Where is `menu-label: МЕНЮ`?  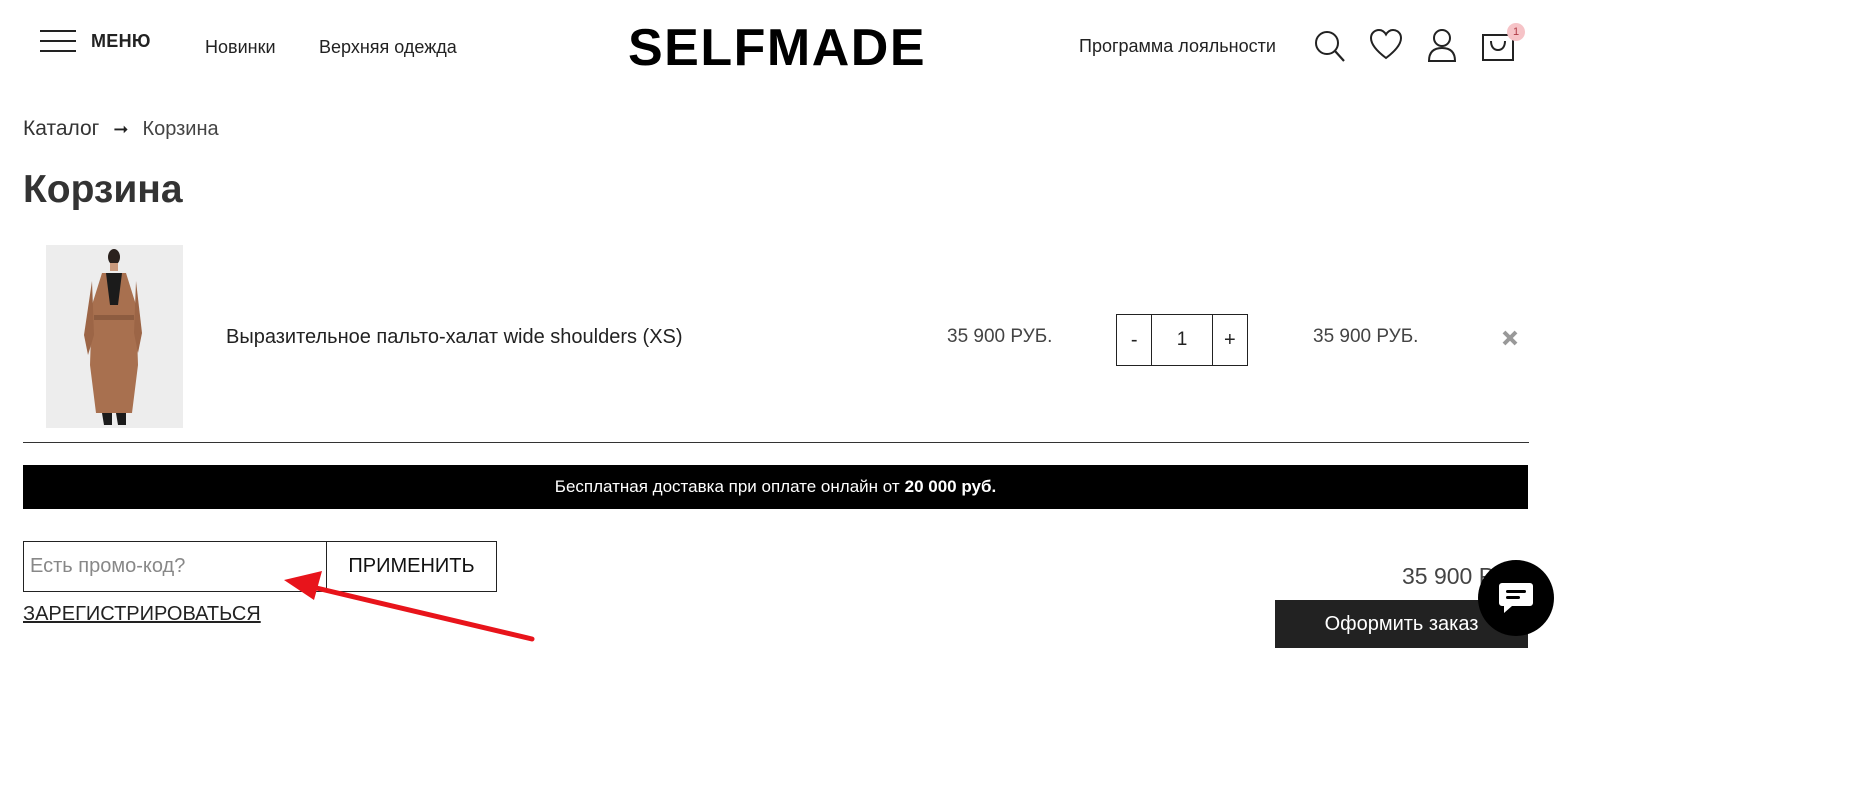 menu-label: МЕНЮ is located at coordinates (121, 40).